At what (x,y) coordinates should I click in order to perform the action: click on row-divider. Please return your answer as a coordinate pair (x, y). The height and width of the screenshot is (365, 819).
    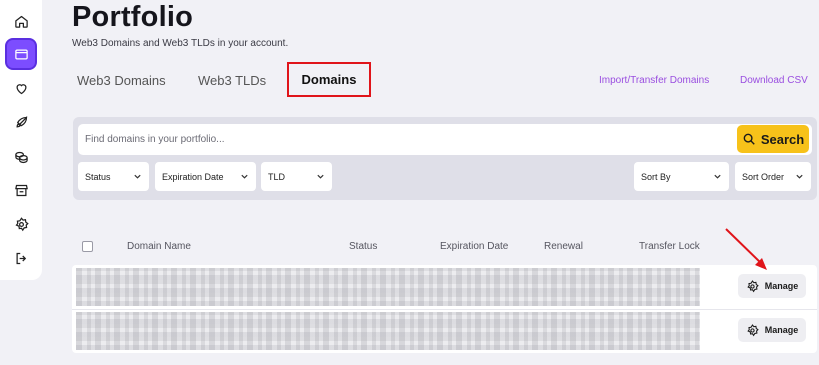
    Looking at the image, I should click on (444, 309).